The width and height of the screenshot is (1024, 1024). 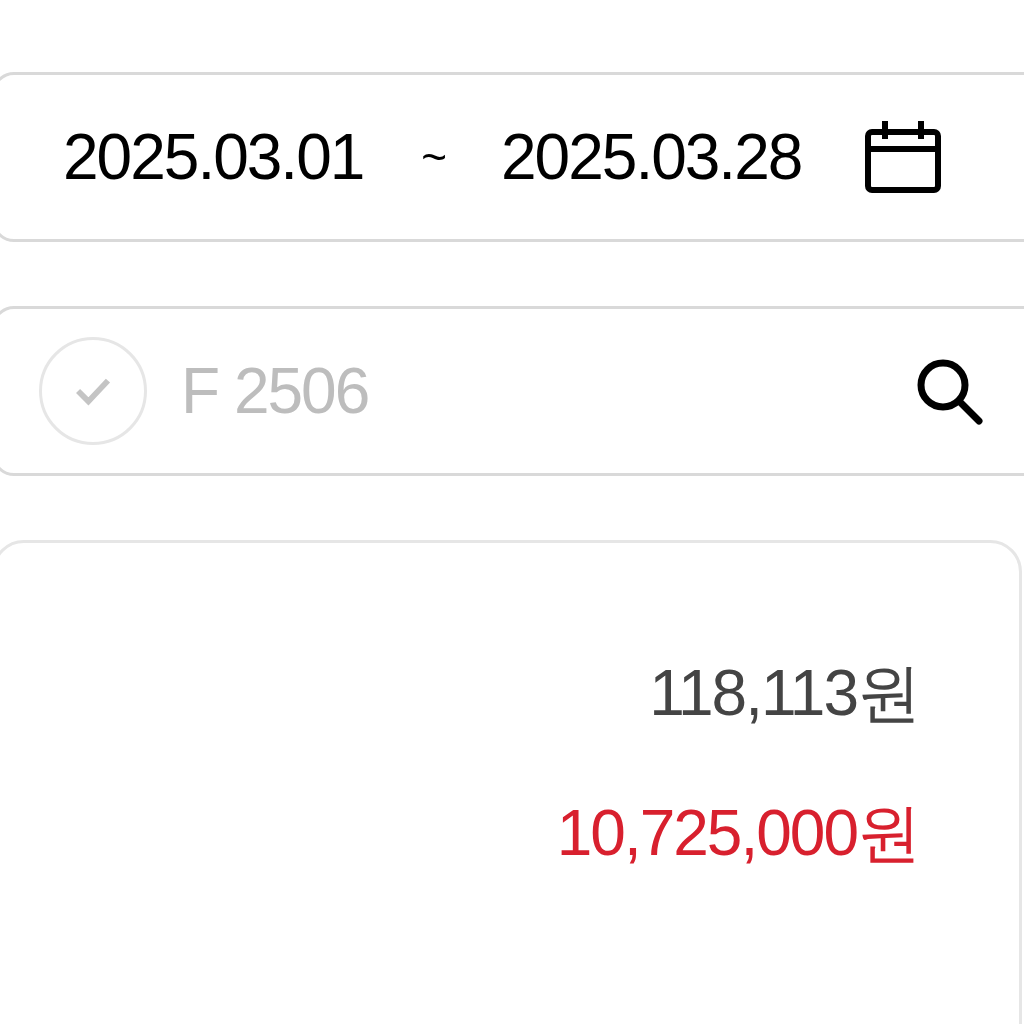 What do you see at coordinates (737, 833) in the screenshot?
I see `amount-text: 10,725,000원` at bounding box center [737, 833].